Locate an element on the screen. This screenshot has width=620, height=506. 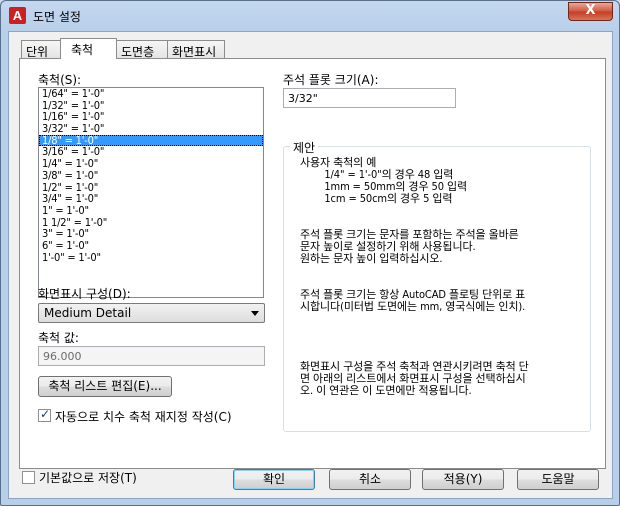
title-bar: A 도면 설정 X is located at coordinates (310, 16).